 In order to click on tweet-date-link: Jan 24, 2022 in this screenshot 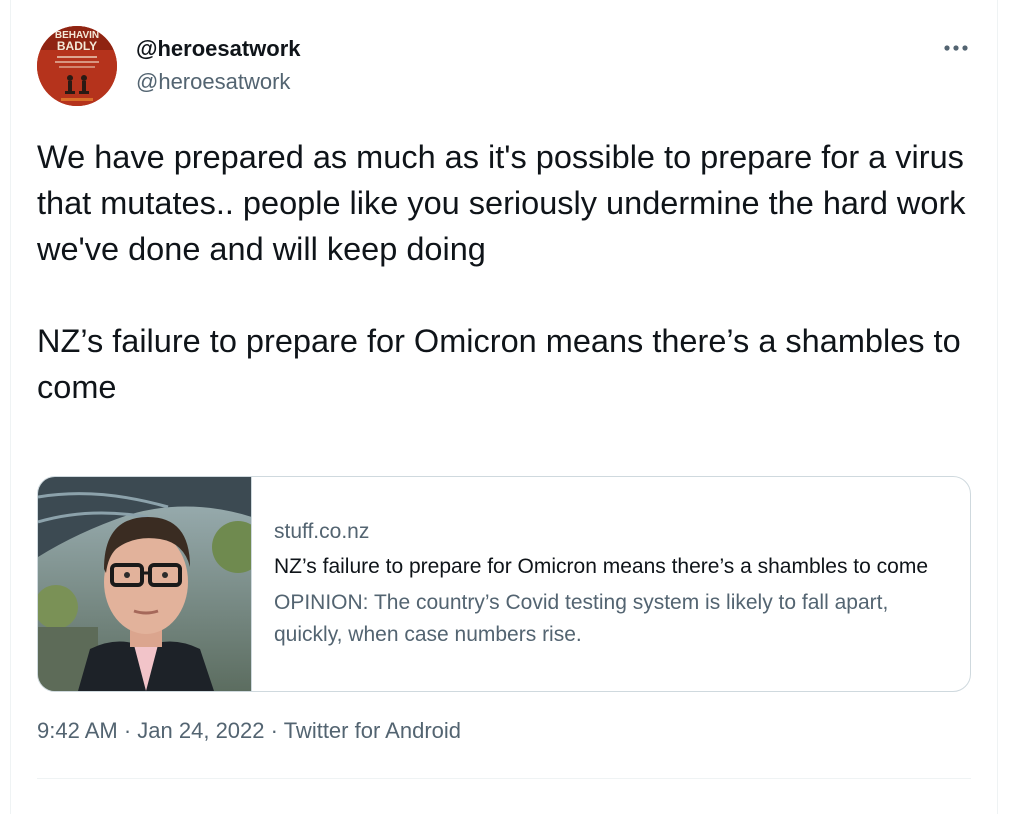, I will do `click(200, 730)`.